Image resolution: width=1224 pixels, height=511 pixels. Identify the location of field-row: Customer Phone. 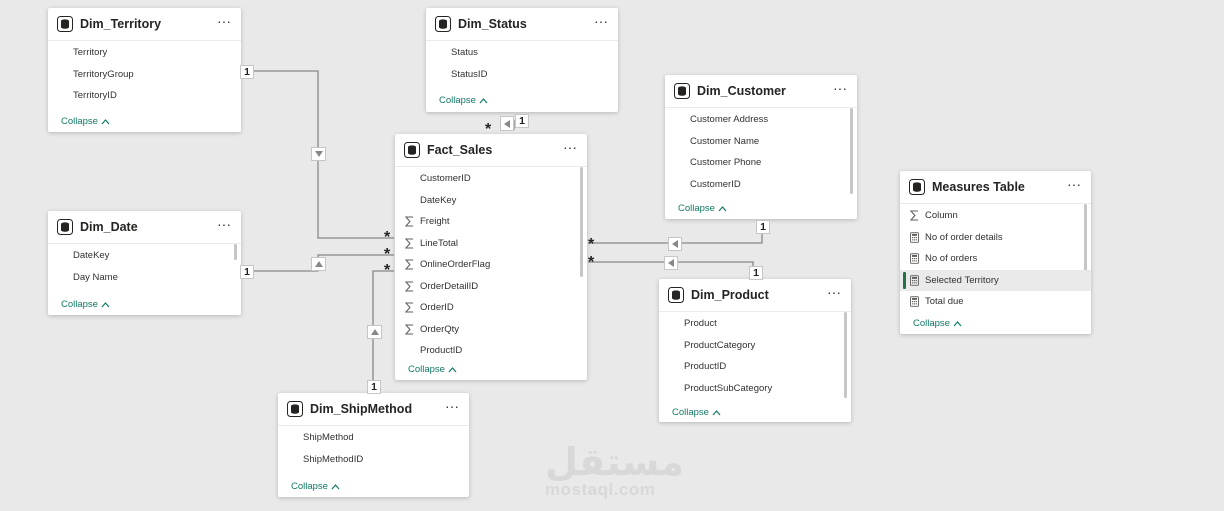
(761, 163).